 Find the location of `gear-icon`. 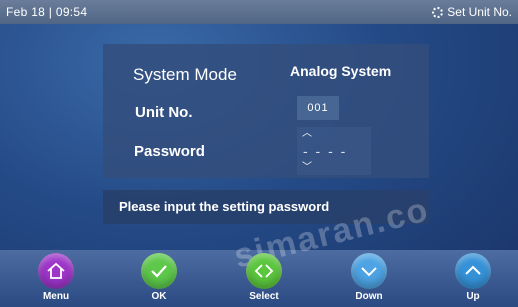

gear-icon is located at coordinates (438, 12).